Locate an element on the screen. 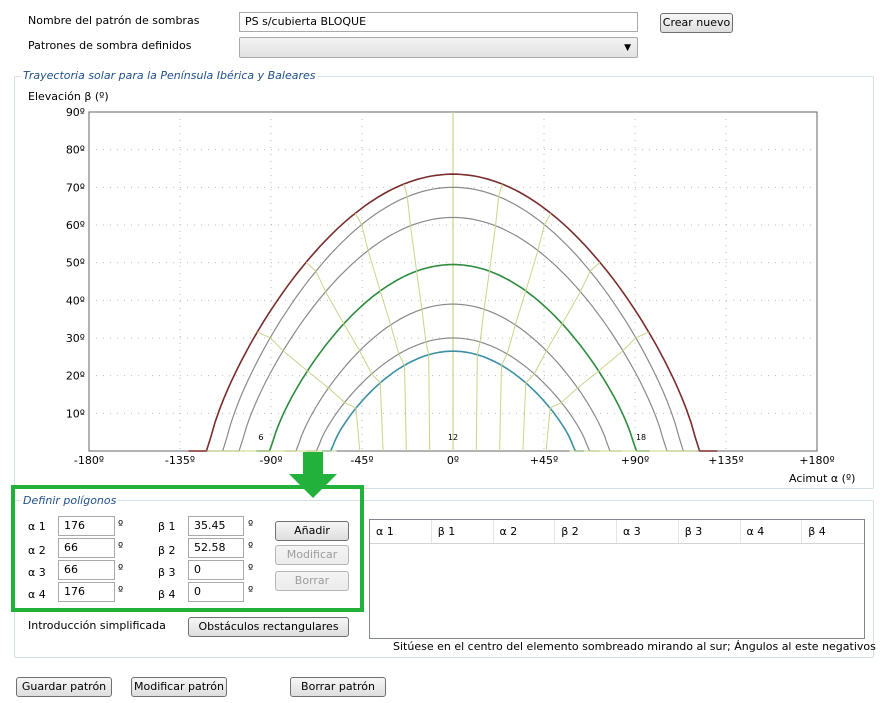 The width and height of the screenshot is (895, 703). beta-4-input: 0 is located at coordinates (216, 592).